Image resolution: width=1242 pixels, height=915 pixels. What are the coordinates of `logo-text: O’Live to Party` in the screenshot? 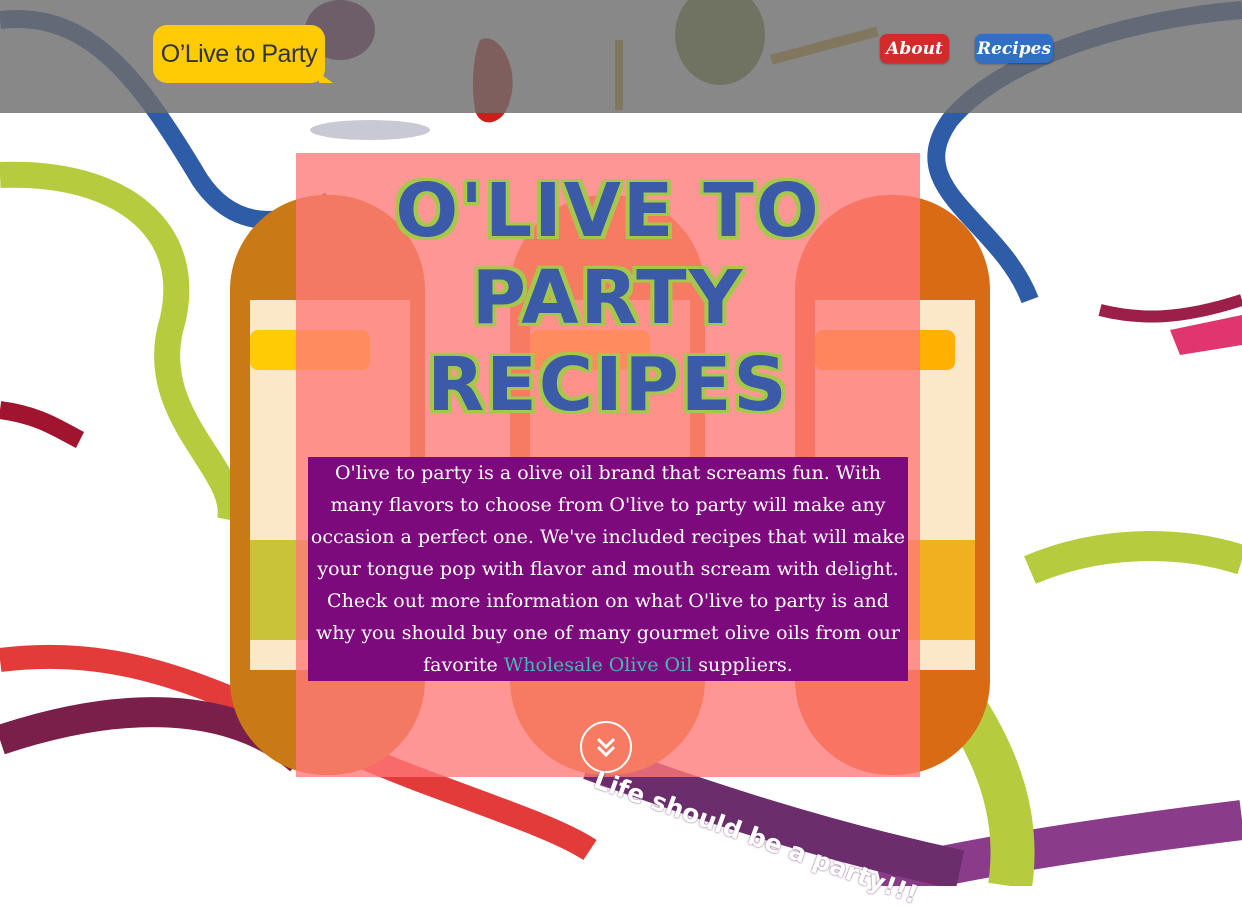 It's located at (239, 53).